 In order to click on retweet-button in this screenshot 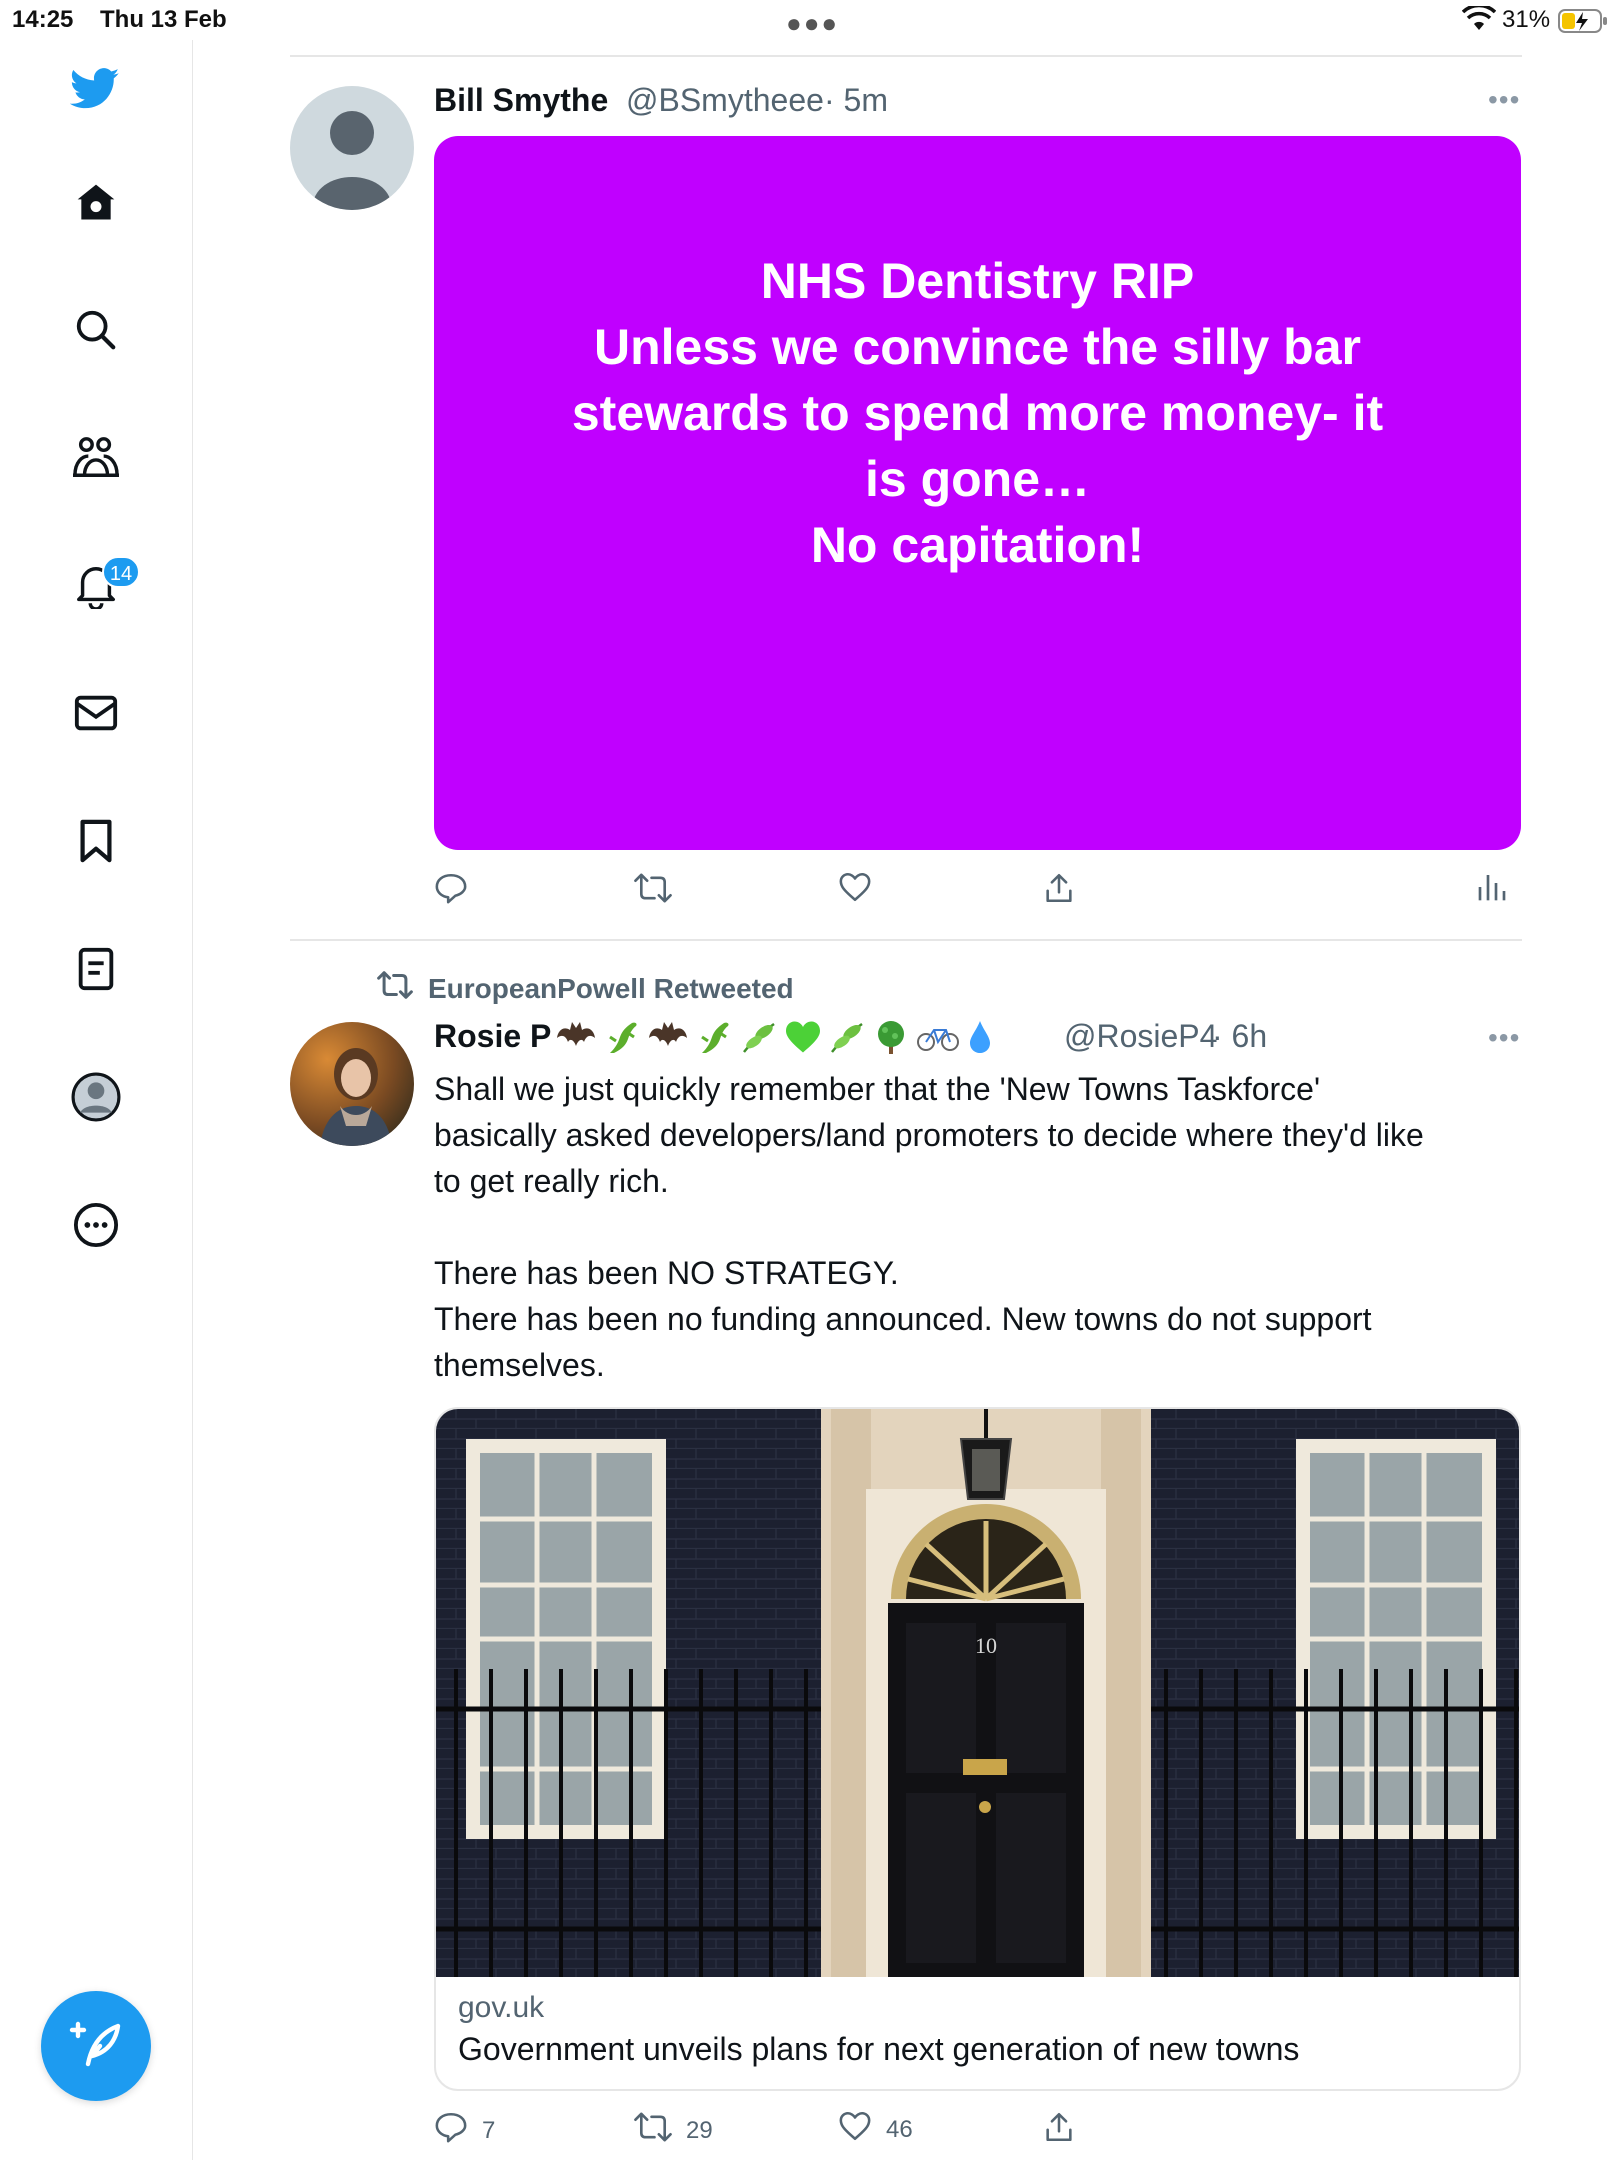, I will do `click(653, 891)`.